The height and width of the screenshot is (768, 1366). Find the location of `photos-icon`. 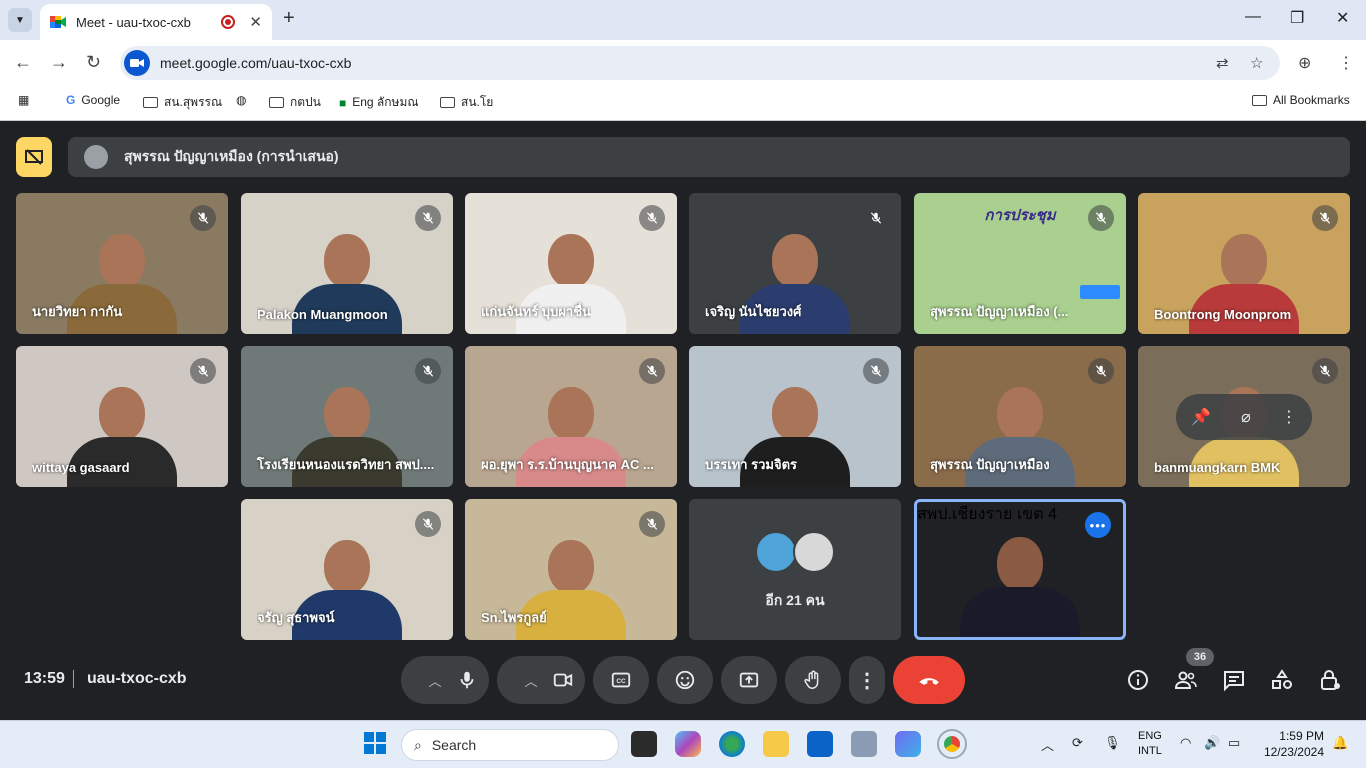

photos-icon is located at coordinates (864, 744).